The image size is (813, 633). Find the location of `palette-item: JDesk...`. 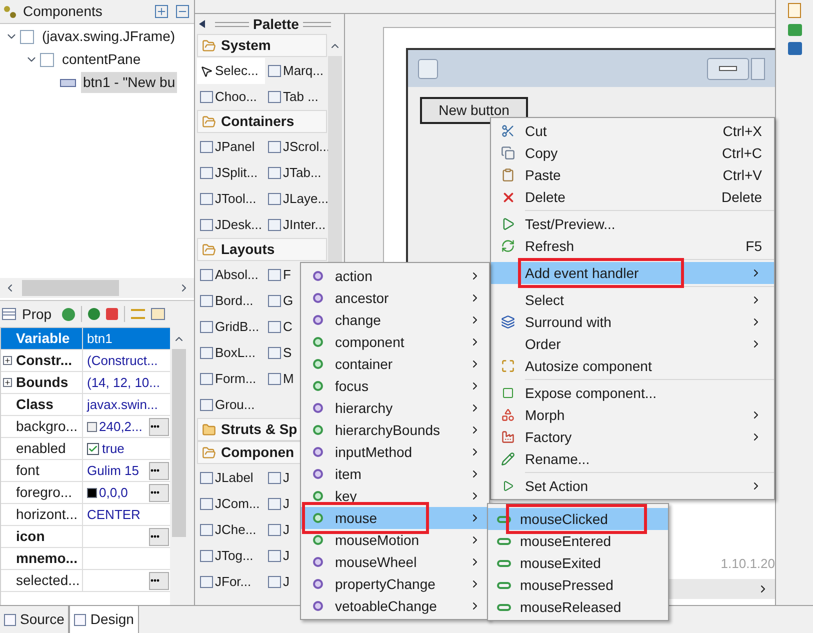

palette-item: JDesk... is located at coordinates (231, 225).